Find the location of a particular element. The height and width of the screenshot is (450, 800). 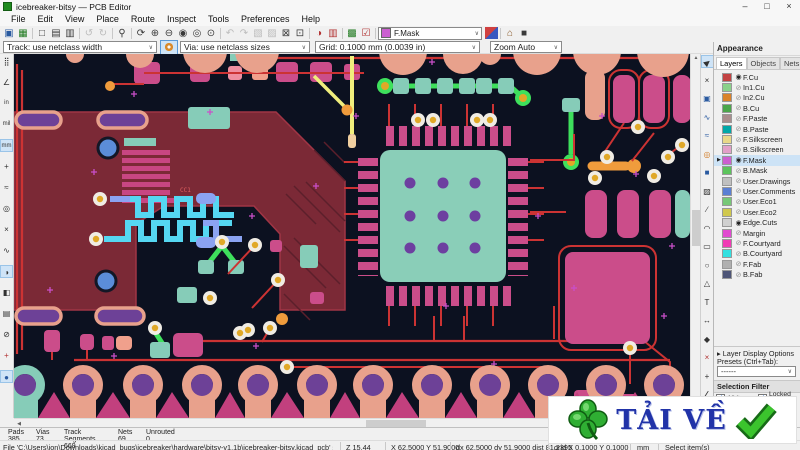

route-track-tool: ∿ is located at coordinates (707, 117).